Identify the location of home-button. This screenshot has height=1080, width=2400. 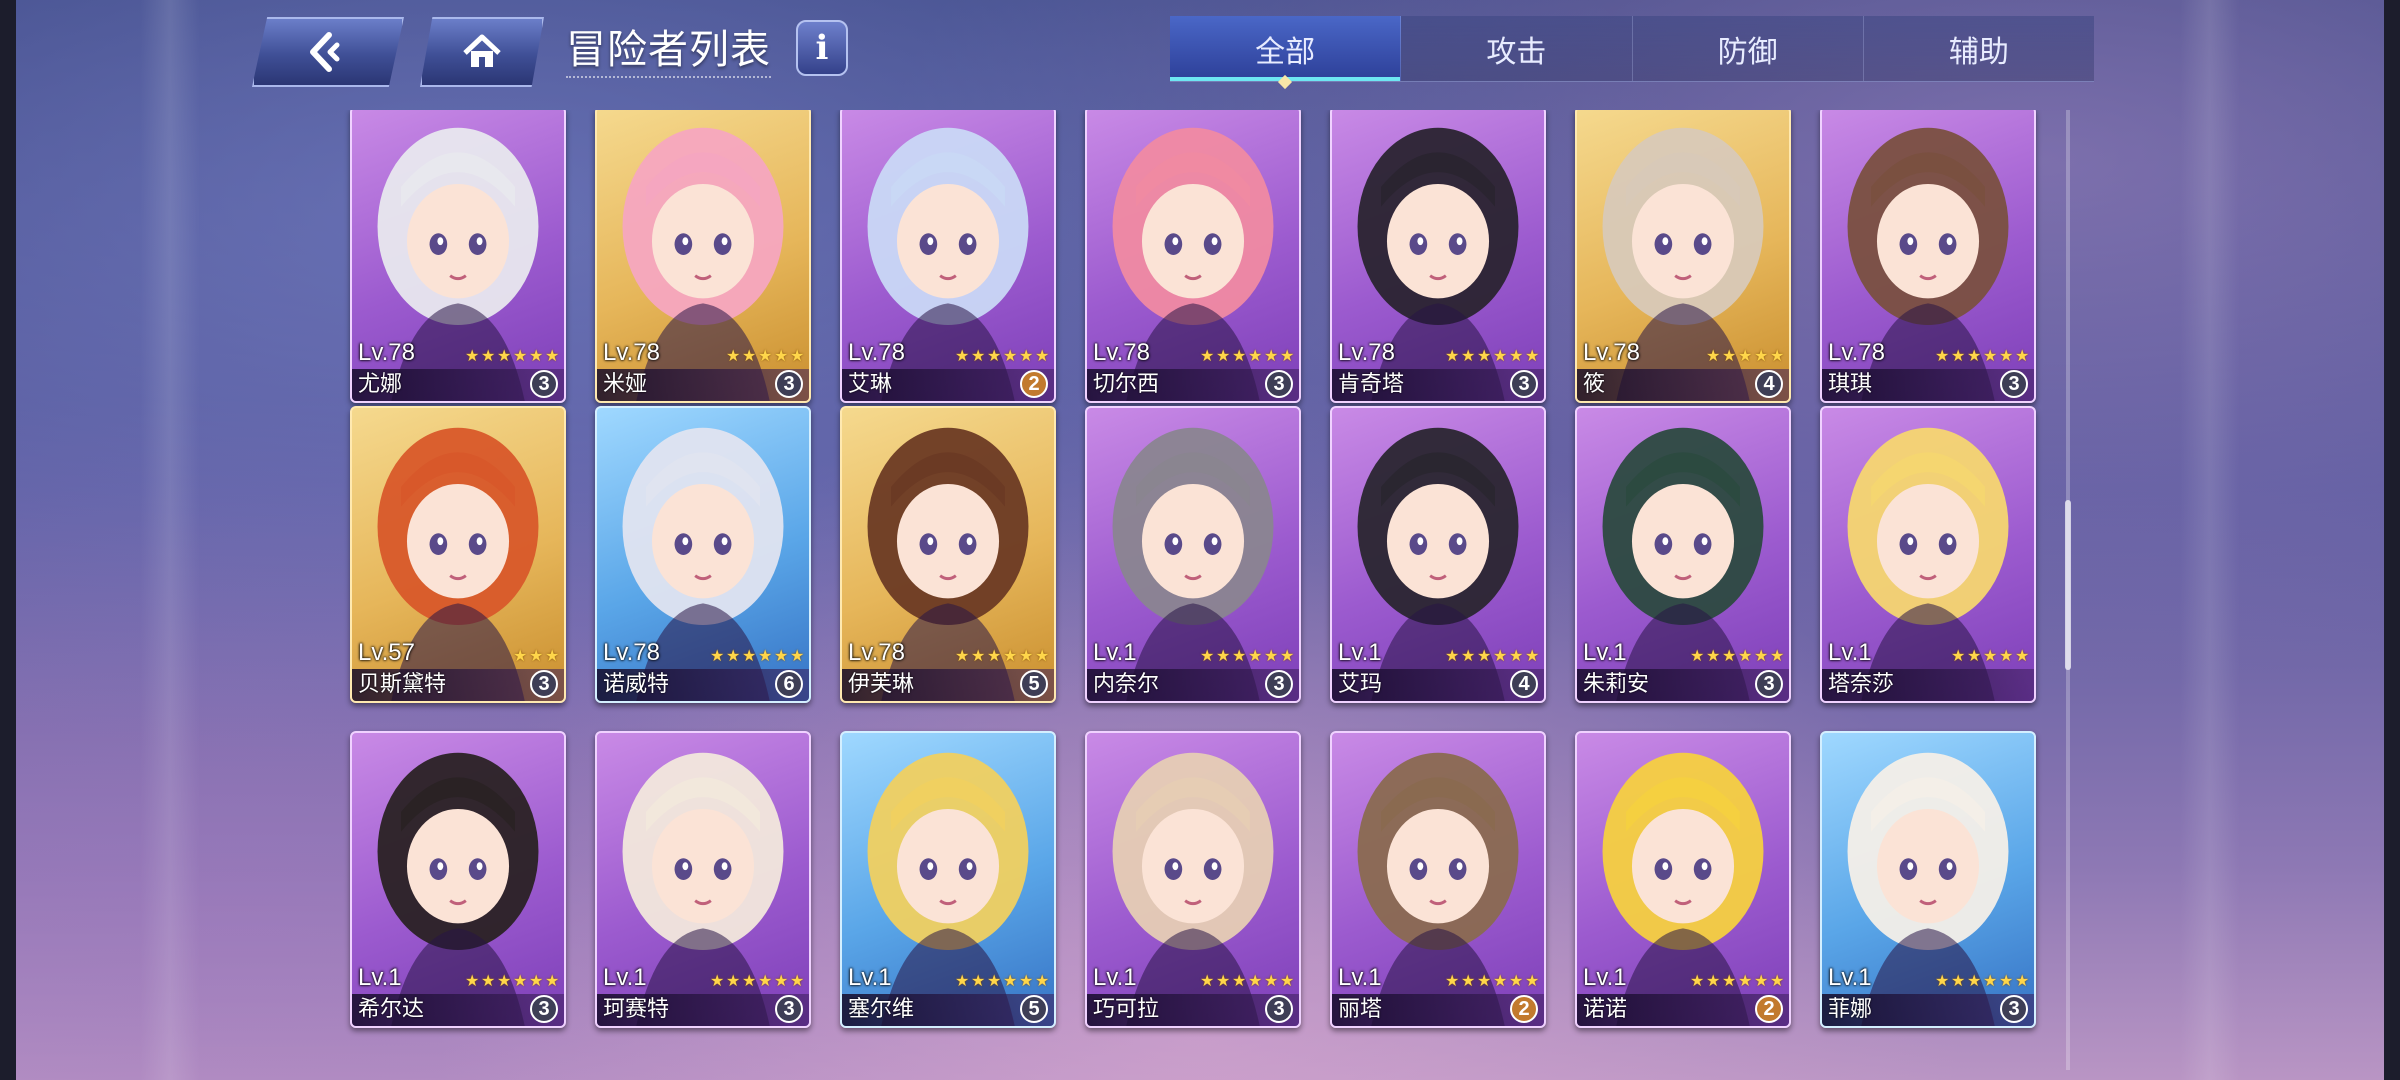
(482, 52).